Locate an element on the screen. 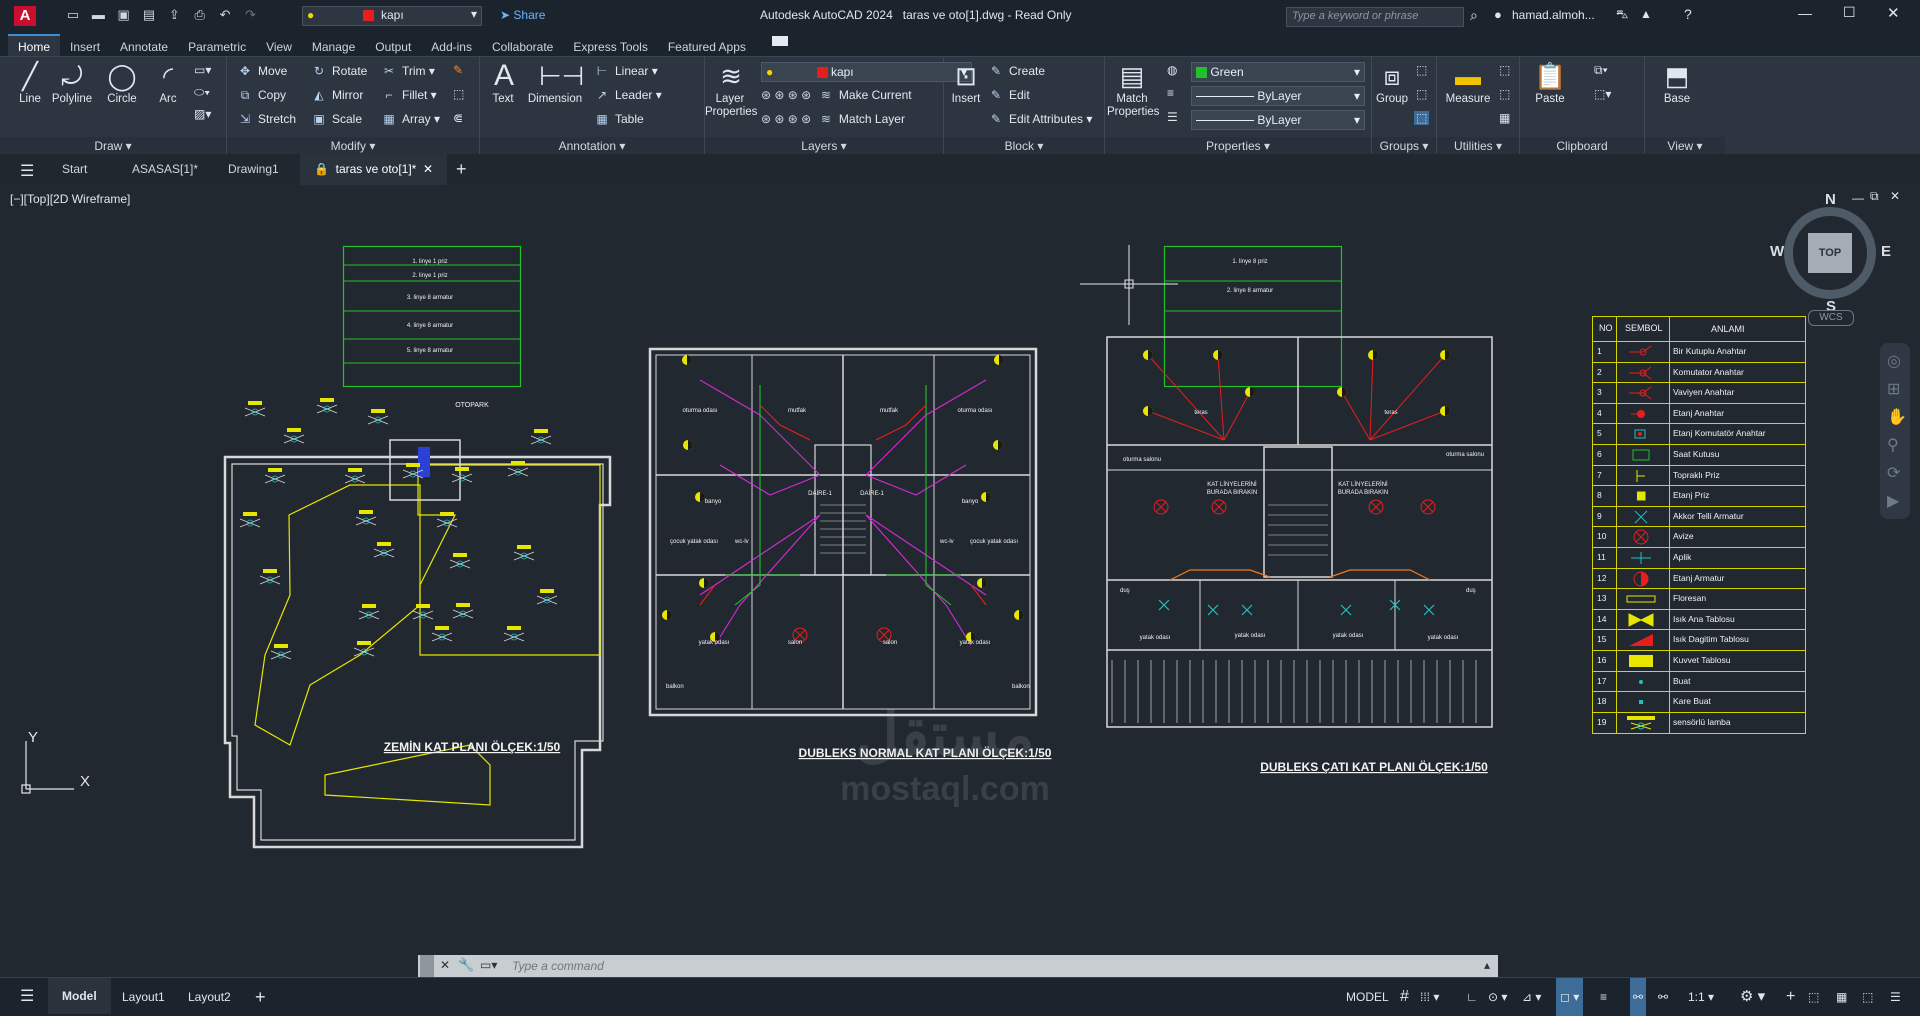 The height and width of the screenshot is (1016, 1920). layer-properties-button: ≋ Layer Properties is located at coordinates (731, 90).